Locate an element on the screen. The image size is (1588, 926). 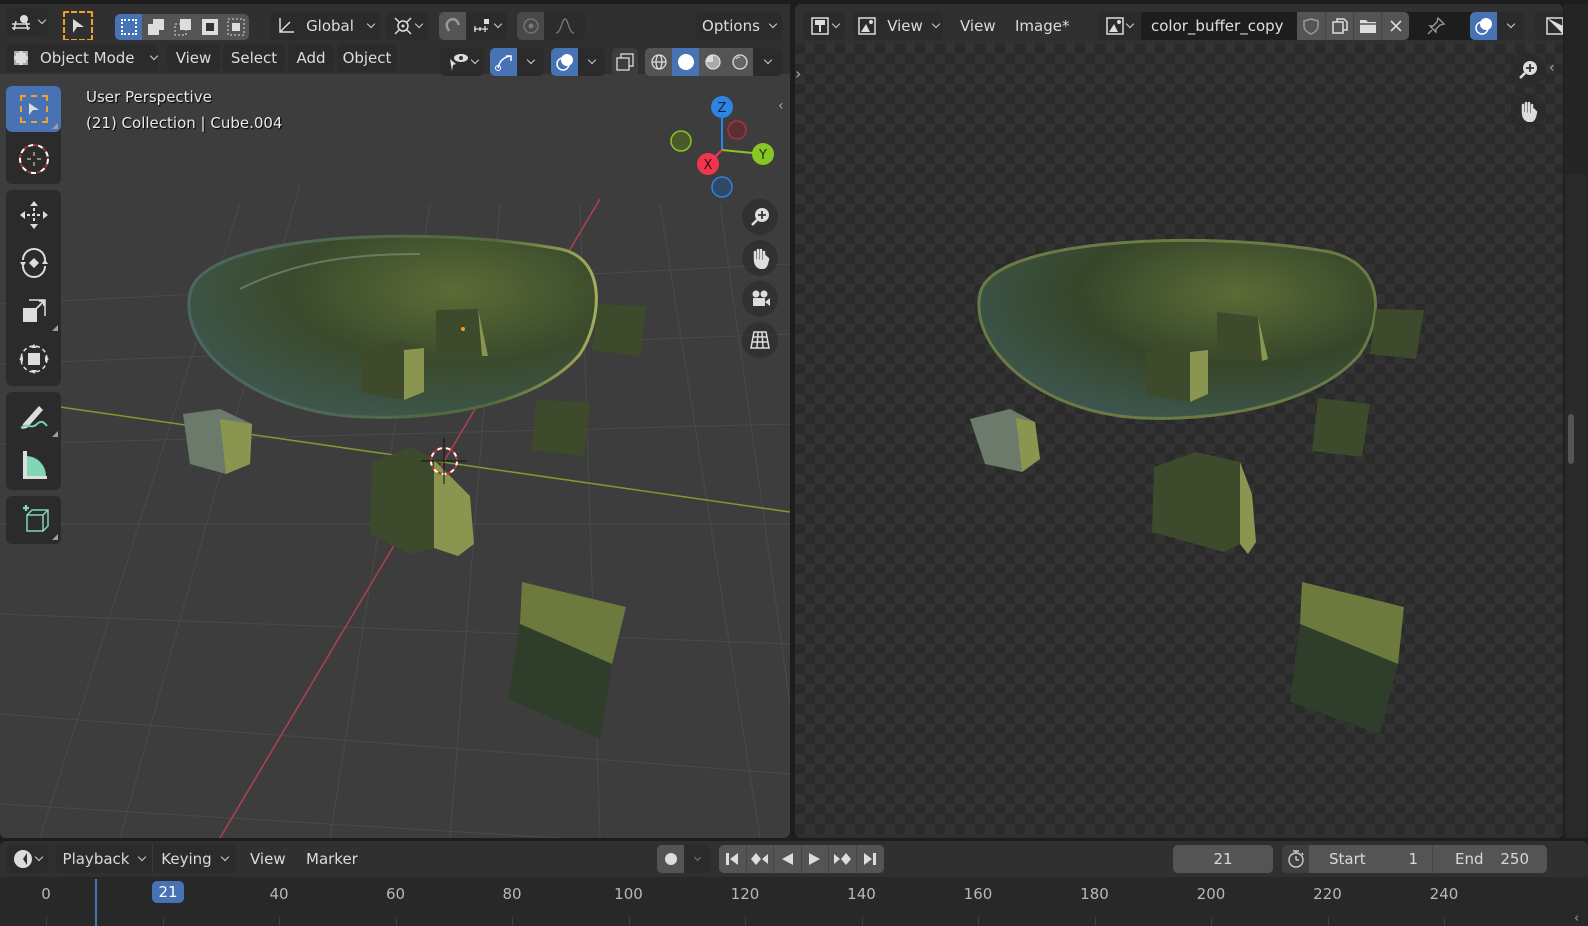
shading-material-button is located at coordinates (712, 62).